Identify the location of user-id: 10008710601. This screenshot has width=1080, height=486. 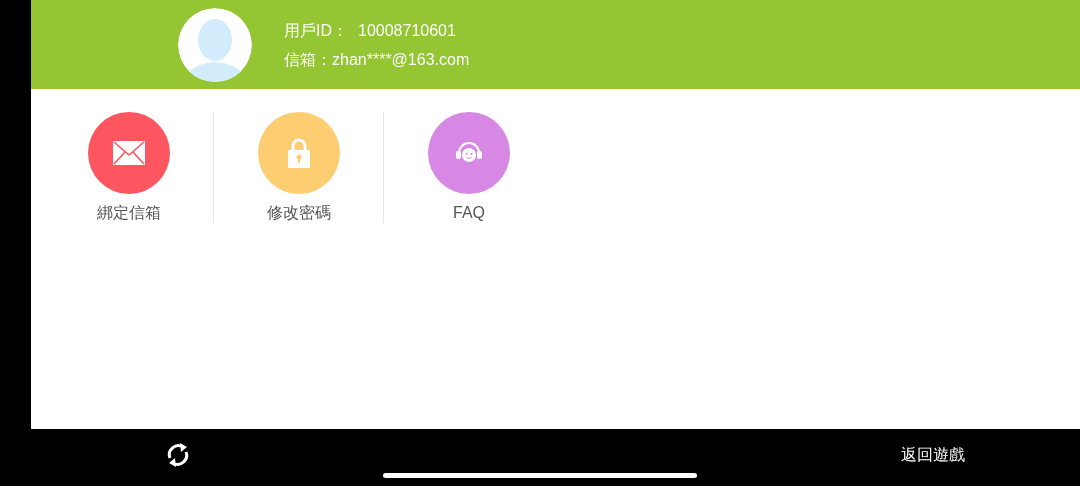
(407, 30).